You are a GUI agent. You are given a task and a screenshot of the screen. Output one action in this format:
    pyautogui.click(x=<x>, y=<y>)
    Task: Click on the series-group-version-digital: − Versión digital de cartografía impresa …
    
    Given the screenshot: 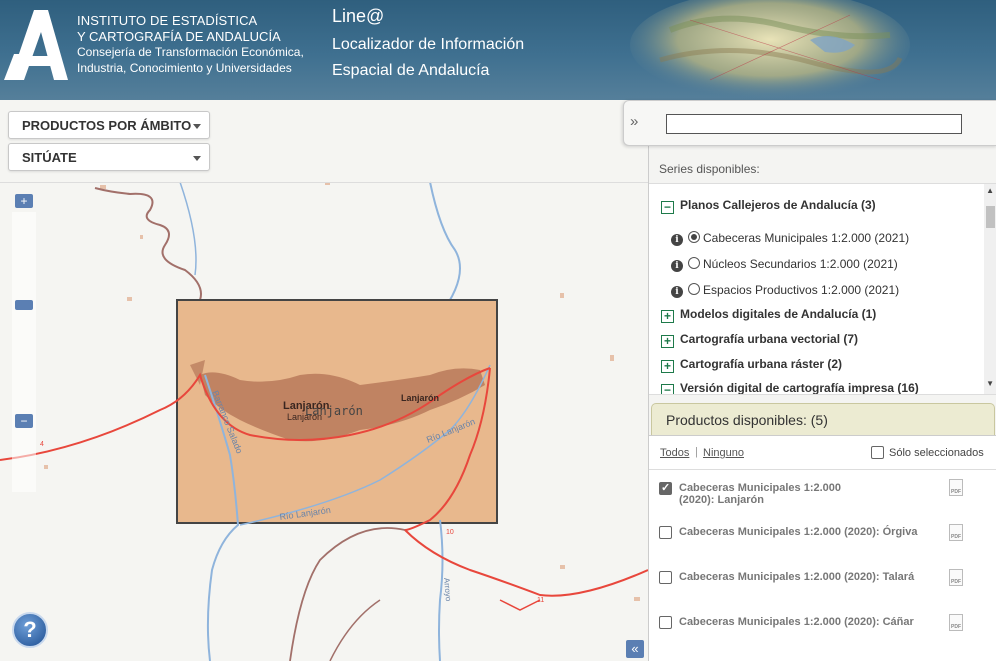 What is the action you would take?
    pyautogui.click(x=790, y=387)
    